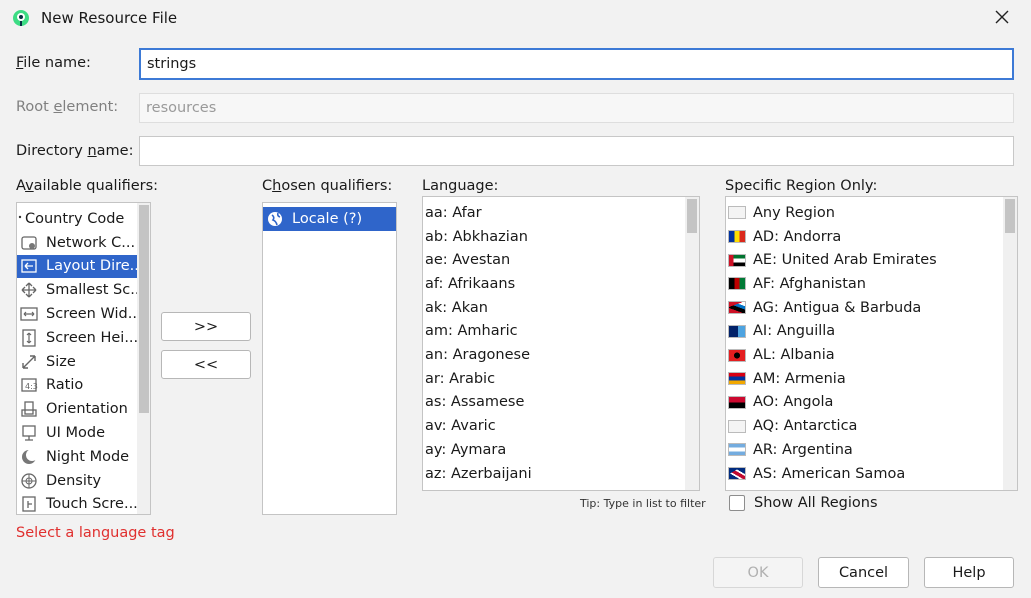  I want to click on region-item-ar-argentina: AR: Argentina, so click(864, 450).